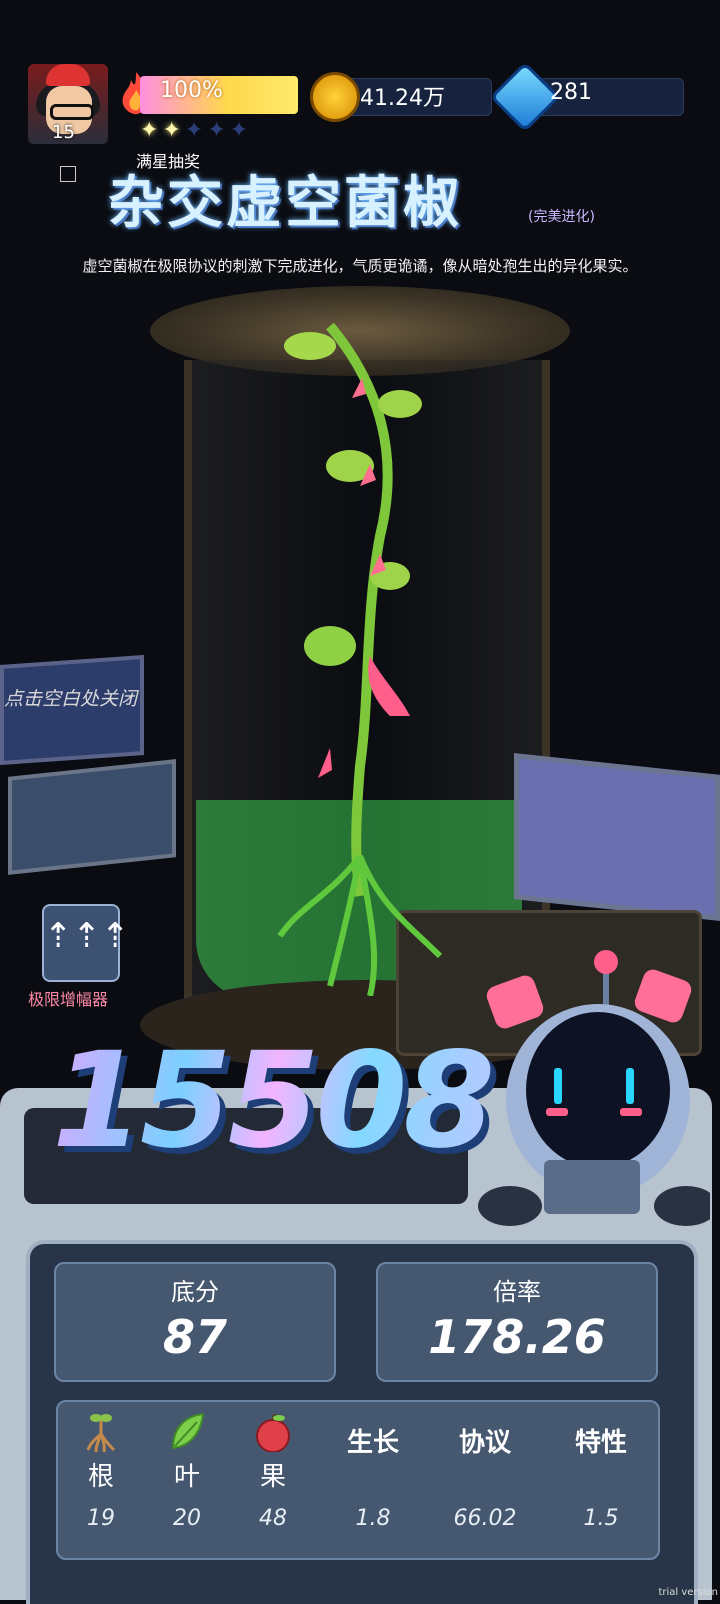 Image resolution: width=720 pixels, height=1604 pixels. Describe the element at coordinates (68, 174) in the screenshot. I see `checkbox` at that location.